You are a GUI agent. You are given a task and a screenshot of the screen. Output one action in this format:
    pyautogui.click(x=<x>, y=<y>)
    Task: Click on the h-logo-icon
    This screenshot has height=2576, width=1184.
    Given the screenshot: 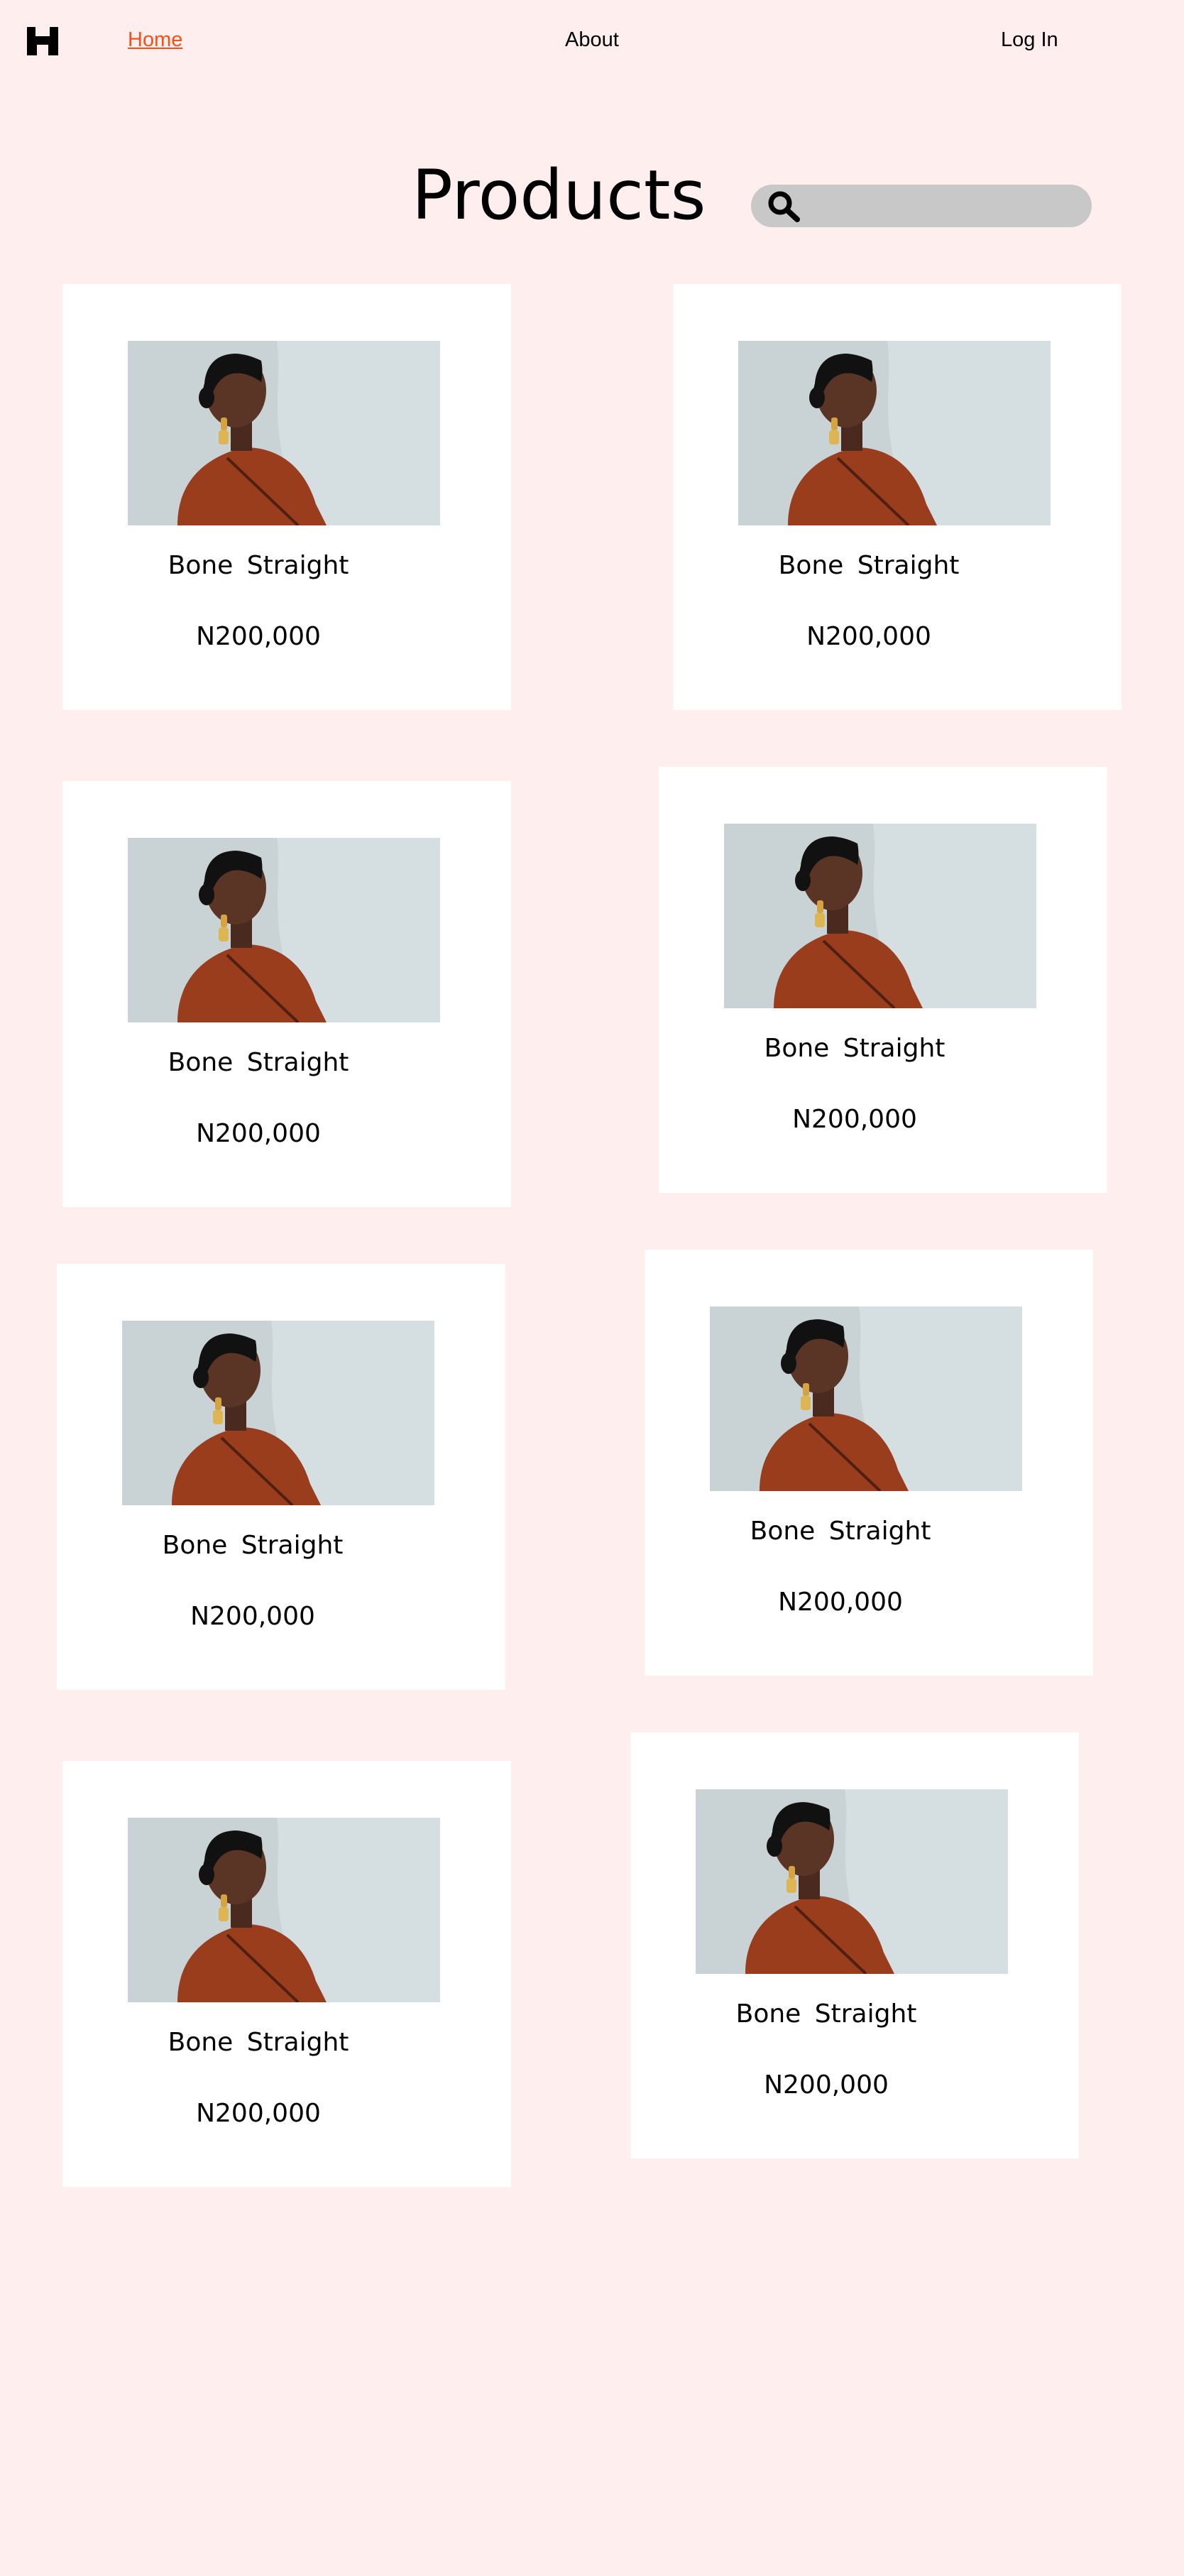 What is the action you would take?
    pyautogui.click(x=42, y=41)
    